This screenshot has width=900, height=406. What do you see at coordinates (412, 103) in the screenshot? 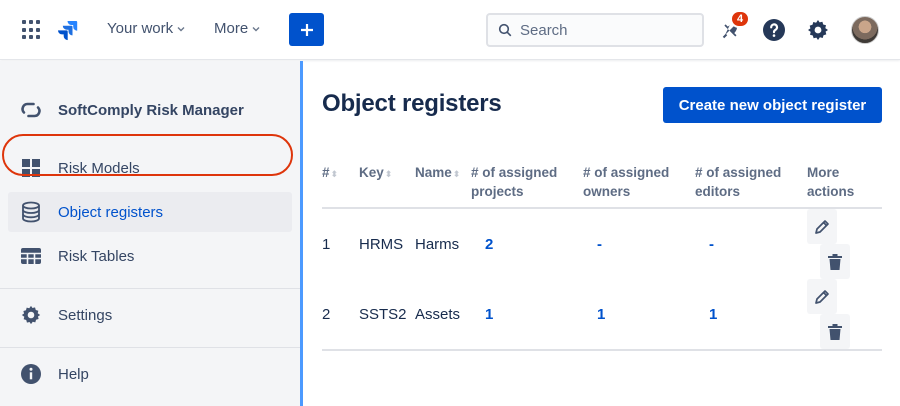
I see `page-title: Object registers` at bounding box center [412, 103].